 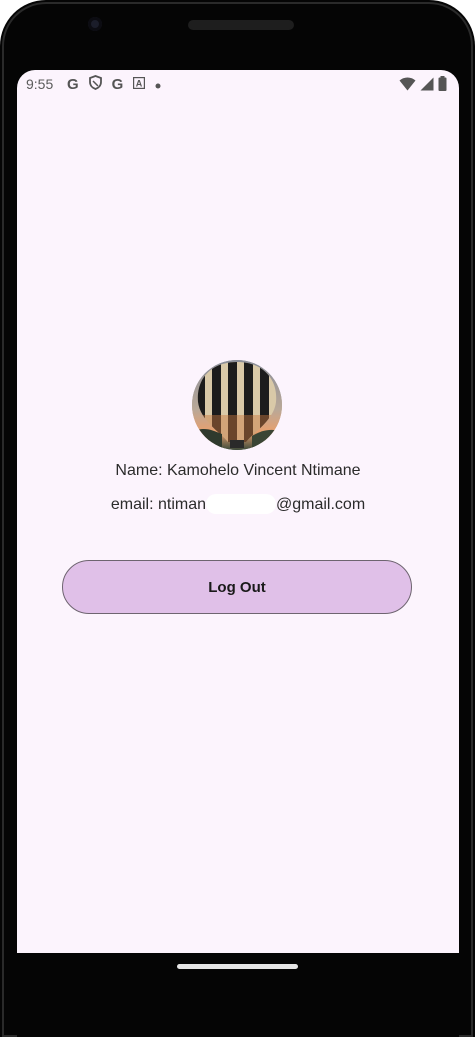 I want to click on earpiece-speaker, so click(x=241, y=25).